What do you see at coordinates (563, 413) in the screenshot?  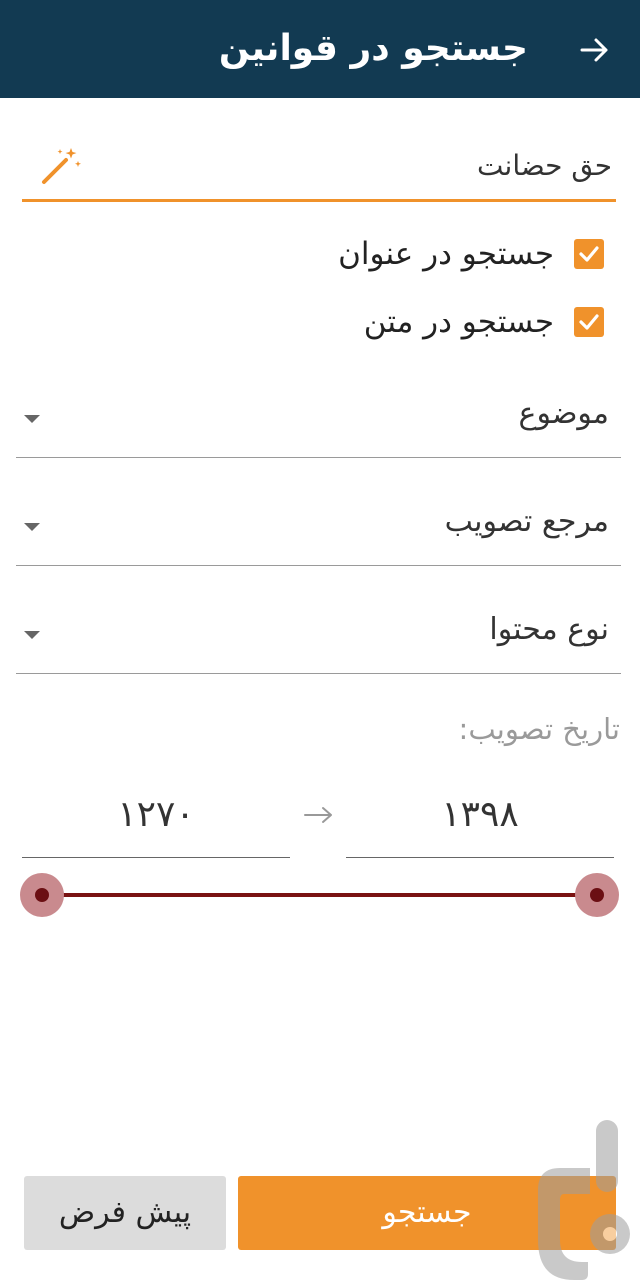 I see `dropdown-label: موضوع` at bounding box center [563, 413].